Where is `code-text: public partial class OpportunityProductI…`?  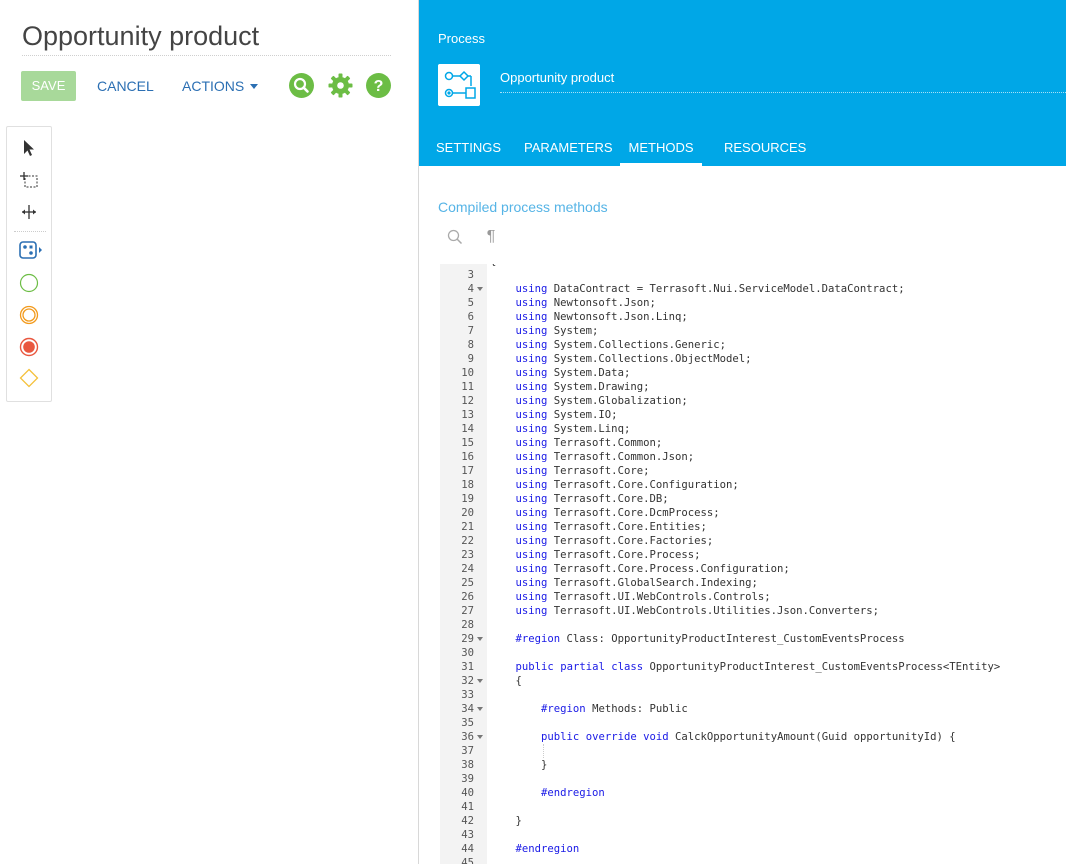 code-text: public partial class OpportunityProductI… is located at coordinates (758, 667).